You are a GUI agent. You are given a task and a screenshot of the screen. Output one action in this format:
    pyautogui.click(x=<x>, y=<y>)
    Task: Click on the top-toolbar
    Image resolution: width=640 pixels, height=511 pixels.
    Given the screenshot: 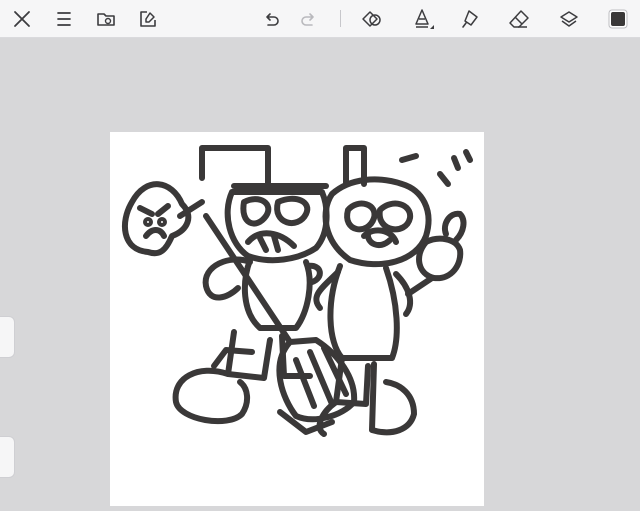 What is the action you would take?
    pyautogui.click(x=320, y=19)
    